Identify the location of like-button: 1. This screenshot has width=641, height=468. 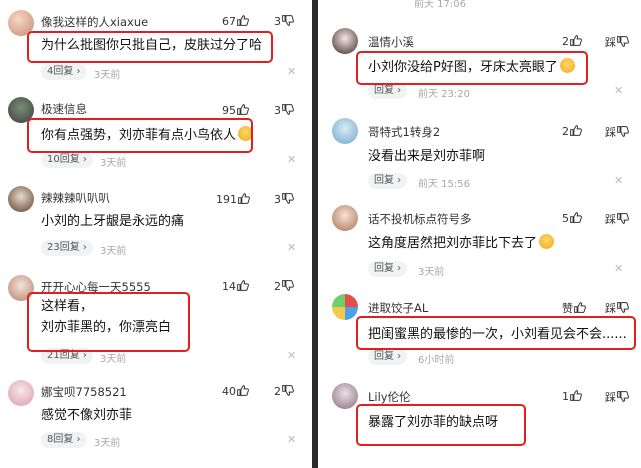
(572, 396).